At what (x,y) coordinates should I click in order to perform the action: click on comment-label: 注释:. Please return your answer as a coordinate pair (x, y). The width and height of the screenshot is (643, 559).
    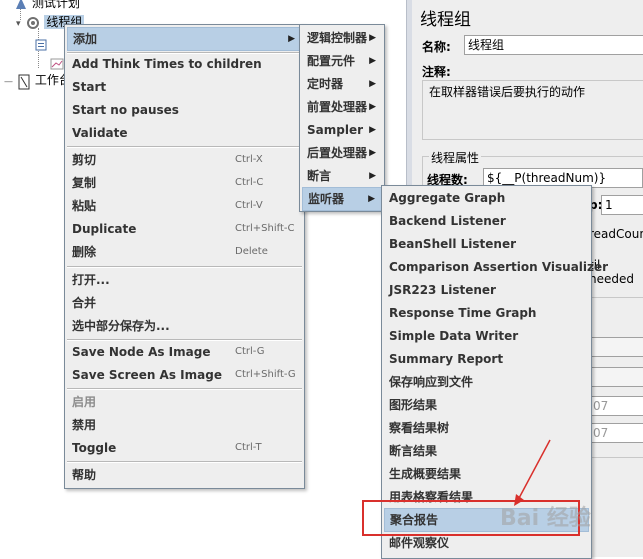
    Looking at the image, I should click on (436, 72).